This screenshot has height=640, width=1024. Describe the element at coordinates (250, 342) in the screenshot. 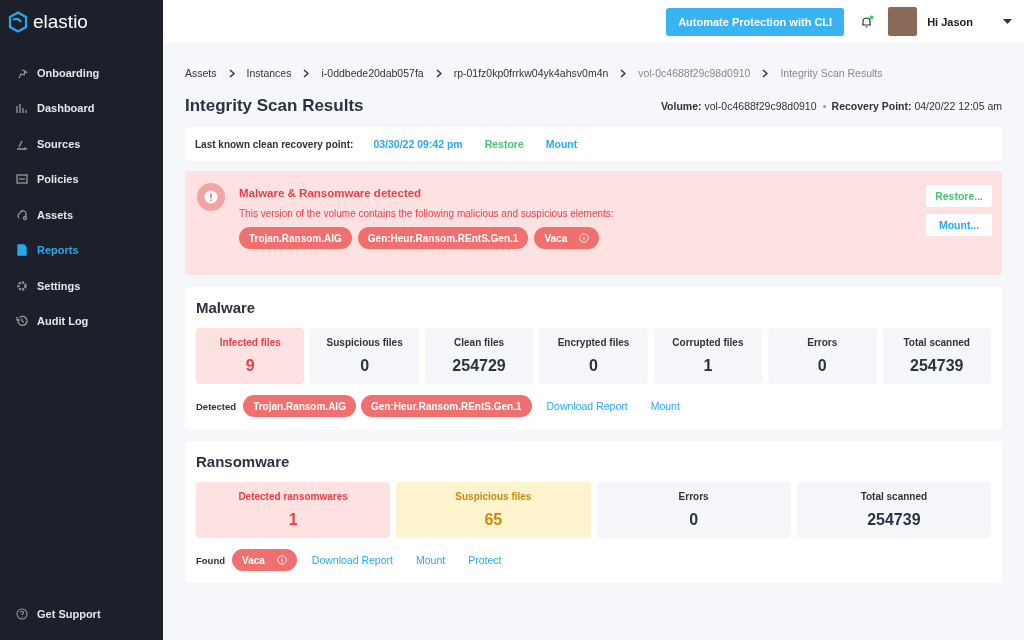

I see `stat-label: Infected files` at that location.